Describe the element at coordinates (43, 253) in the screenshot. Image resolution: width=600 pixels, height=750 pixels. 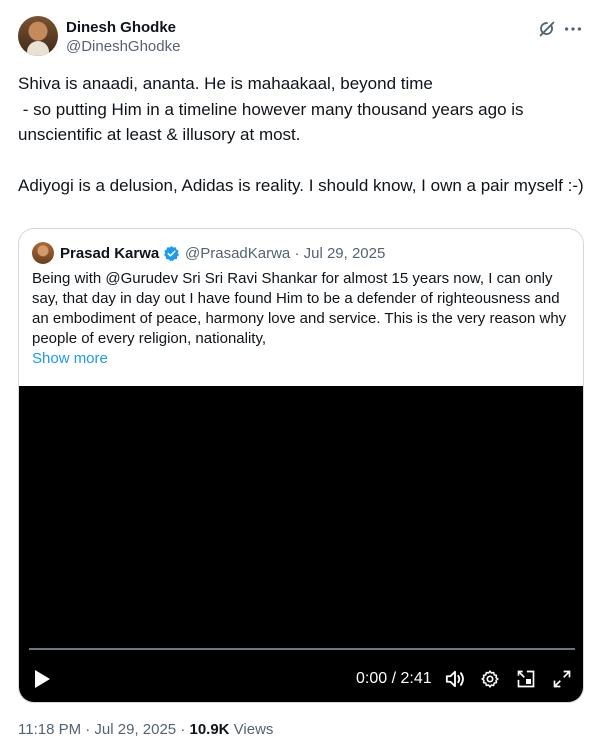
I see `quote-avatar` at that location.